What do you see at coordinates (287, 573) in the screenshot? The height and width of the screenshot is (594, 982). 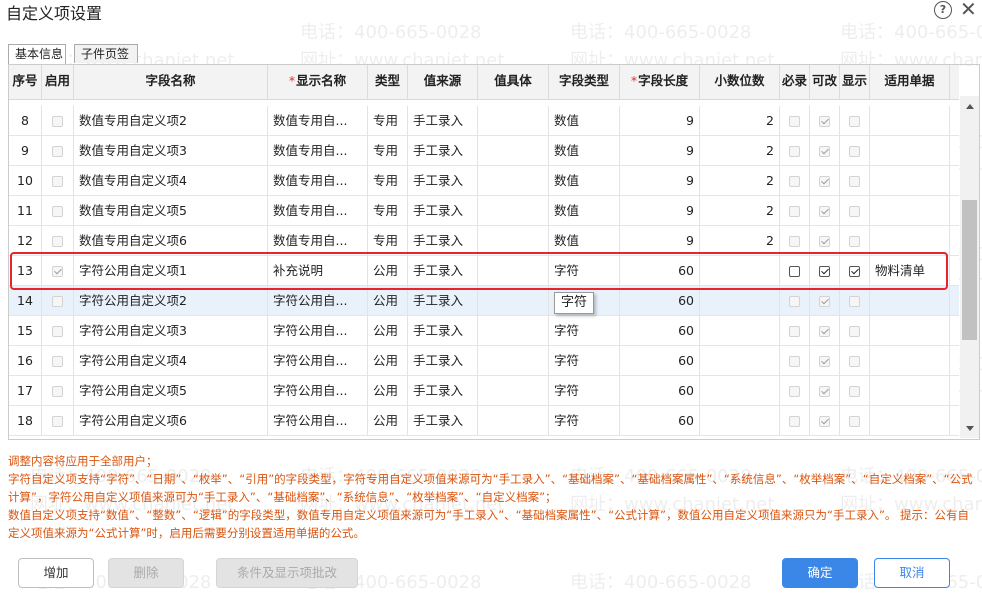 I see `batch-edit-button: 条件及显示项批改` at bounding box center [287, 573].